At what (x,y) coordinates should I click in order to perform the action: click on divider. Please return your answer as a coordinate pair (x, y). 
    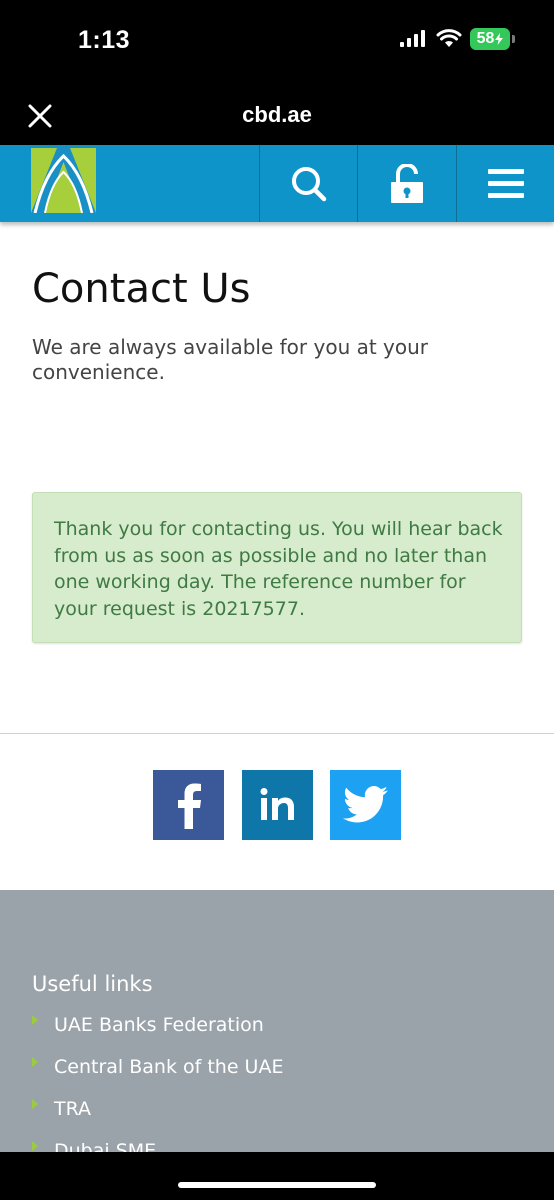
    Looking at the image, I should click on (277, 733).